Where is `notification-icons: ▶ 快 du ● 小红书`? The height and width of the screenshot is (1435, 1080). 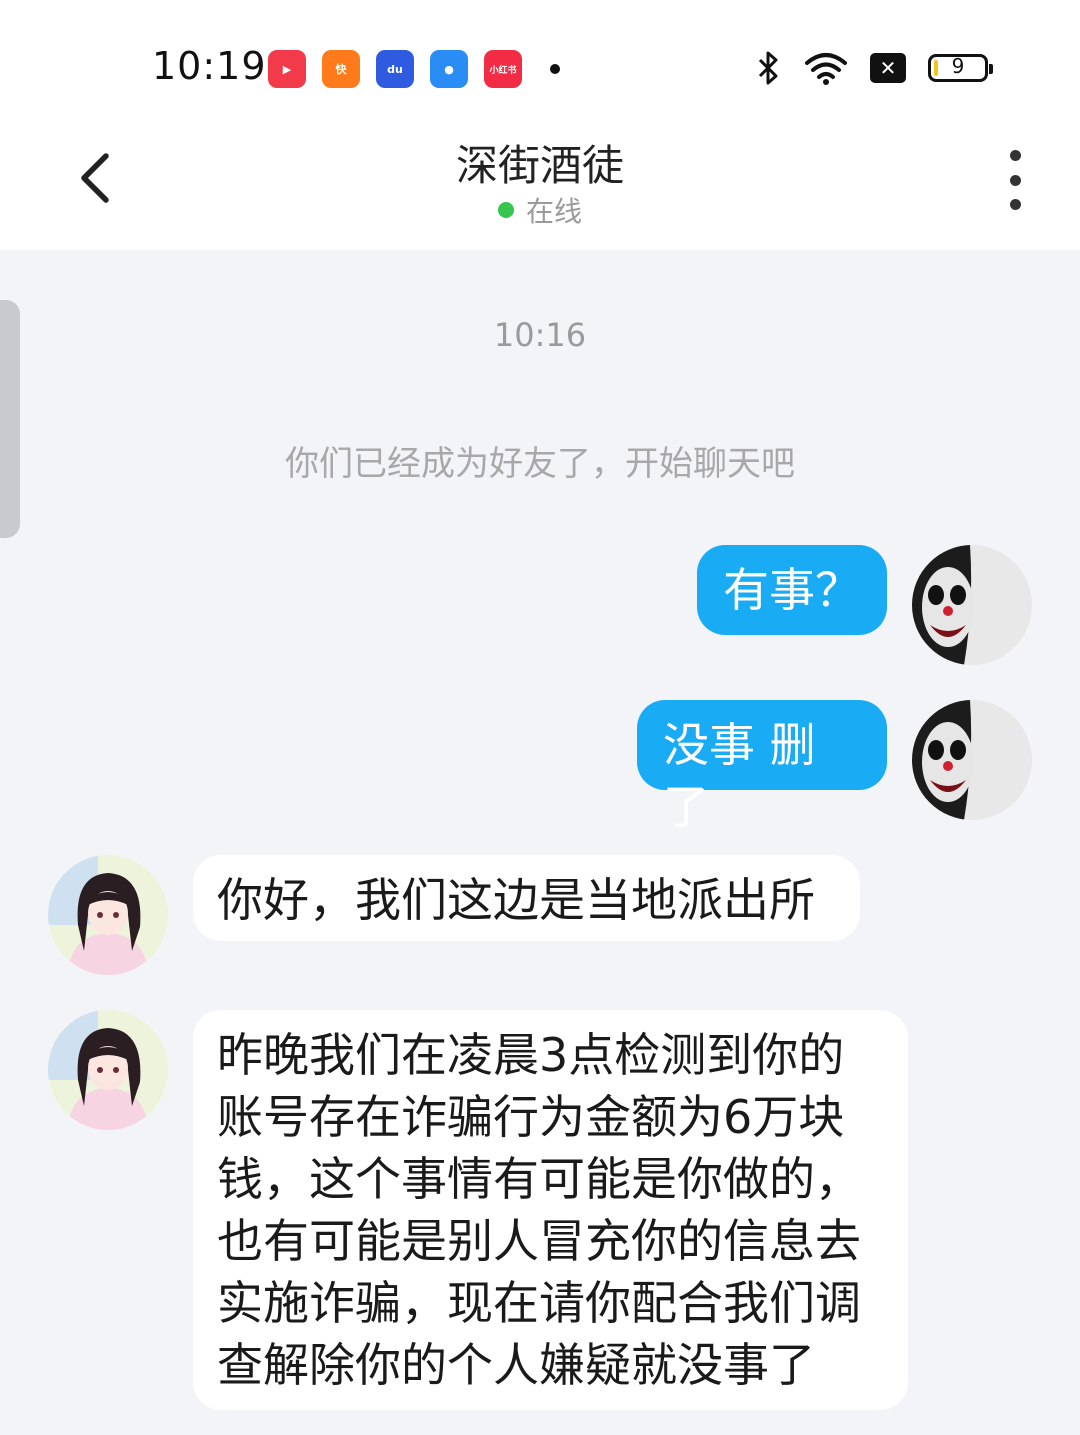 notification-icons: ▶ 快 du ● 小红书 is located at coordinates (414, 69).